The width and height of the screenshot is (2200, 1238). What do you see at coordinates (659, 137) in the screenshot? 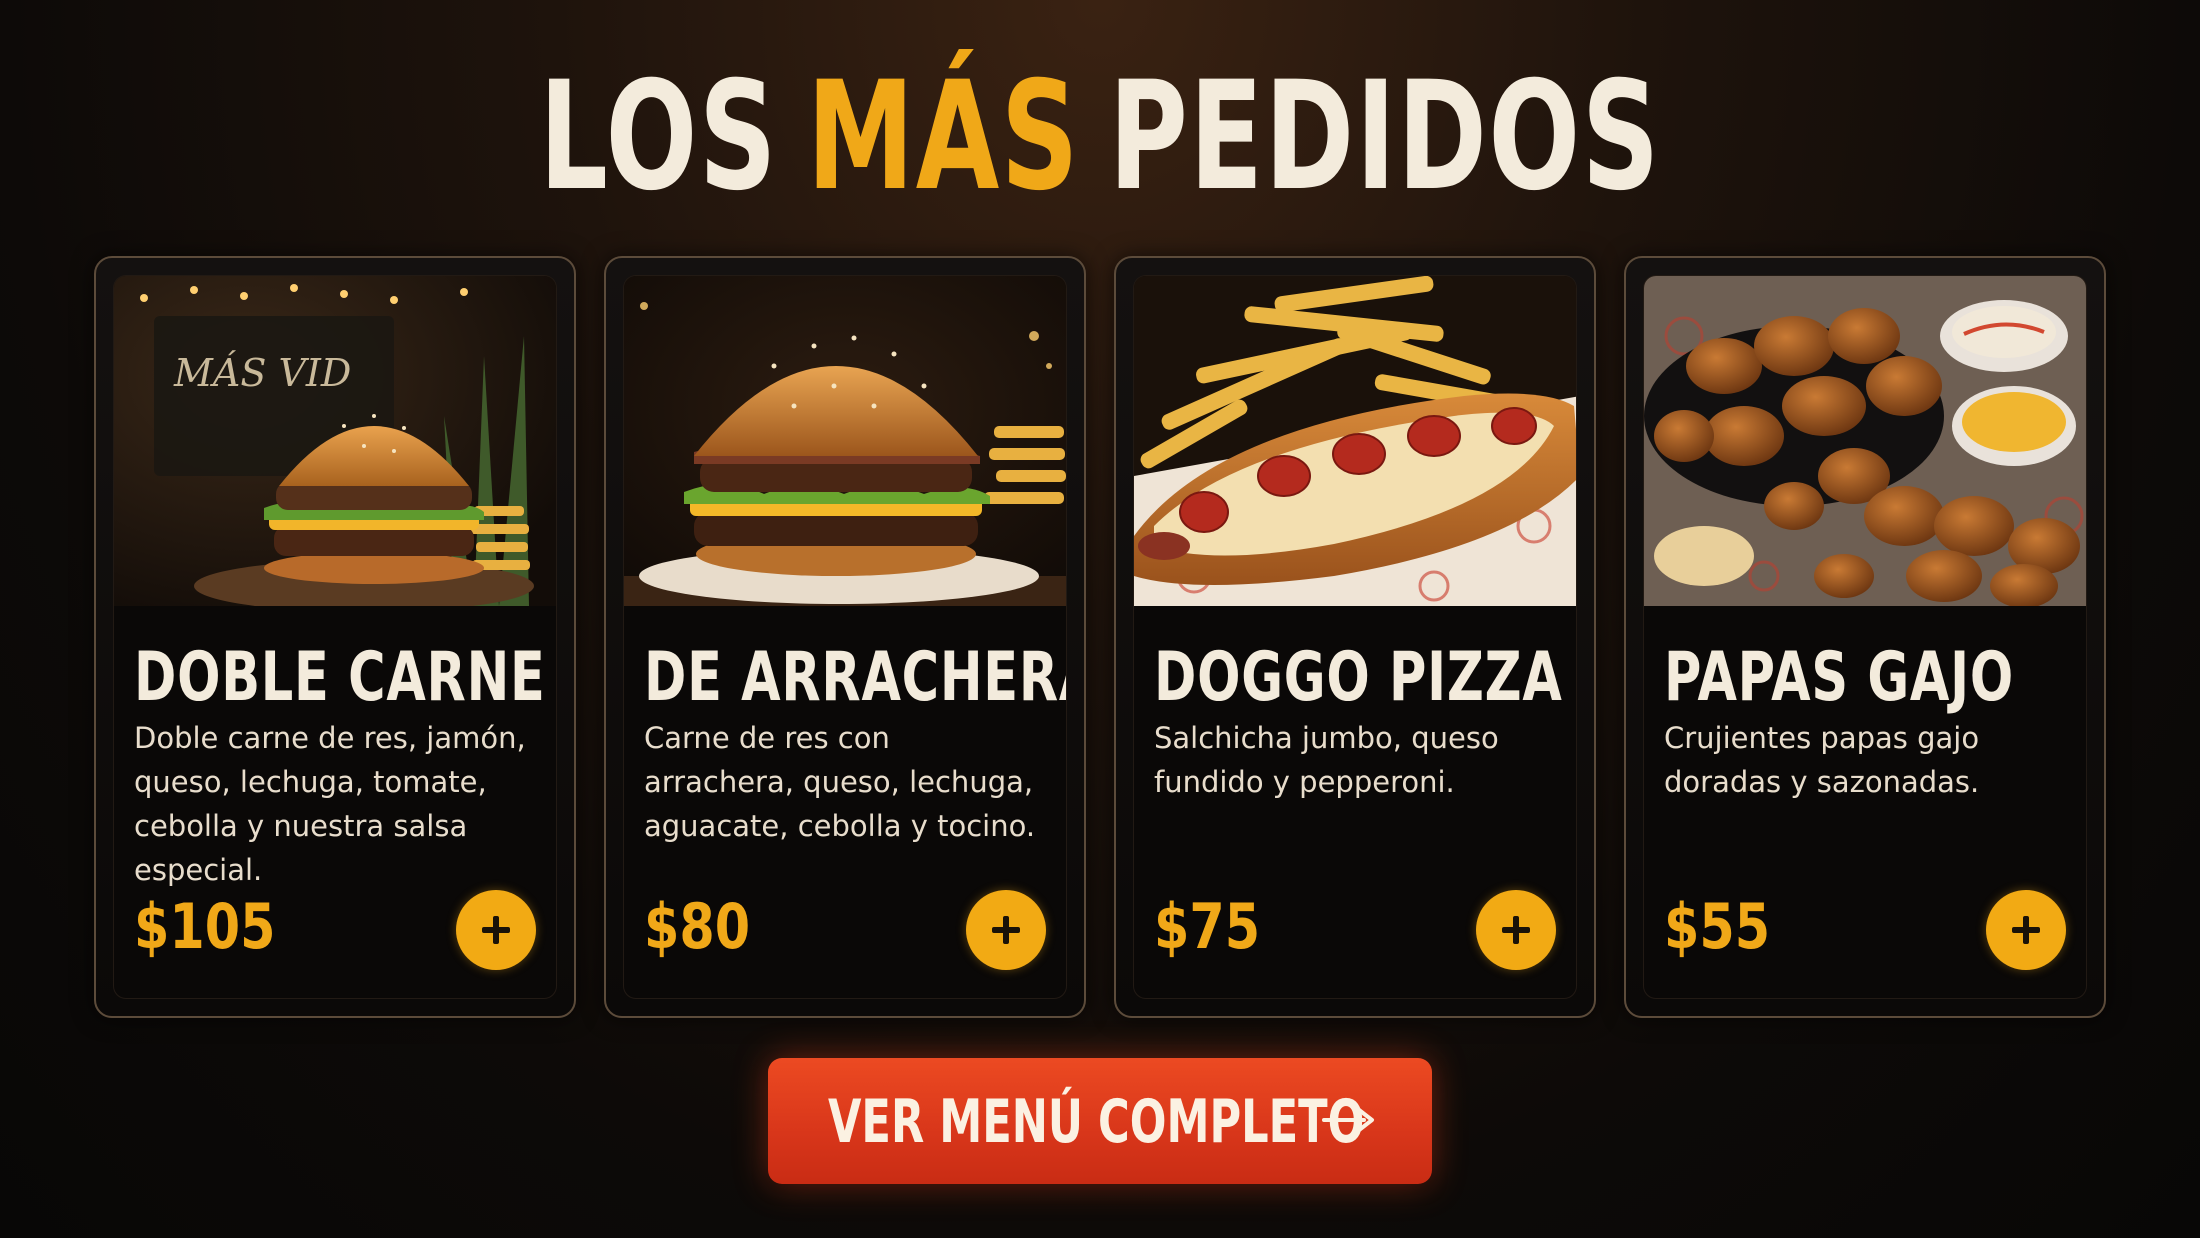
I see `title-word-los: LOS` at bounding box center [659, 137].